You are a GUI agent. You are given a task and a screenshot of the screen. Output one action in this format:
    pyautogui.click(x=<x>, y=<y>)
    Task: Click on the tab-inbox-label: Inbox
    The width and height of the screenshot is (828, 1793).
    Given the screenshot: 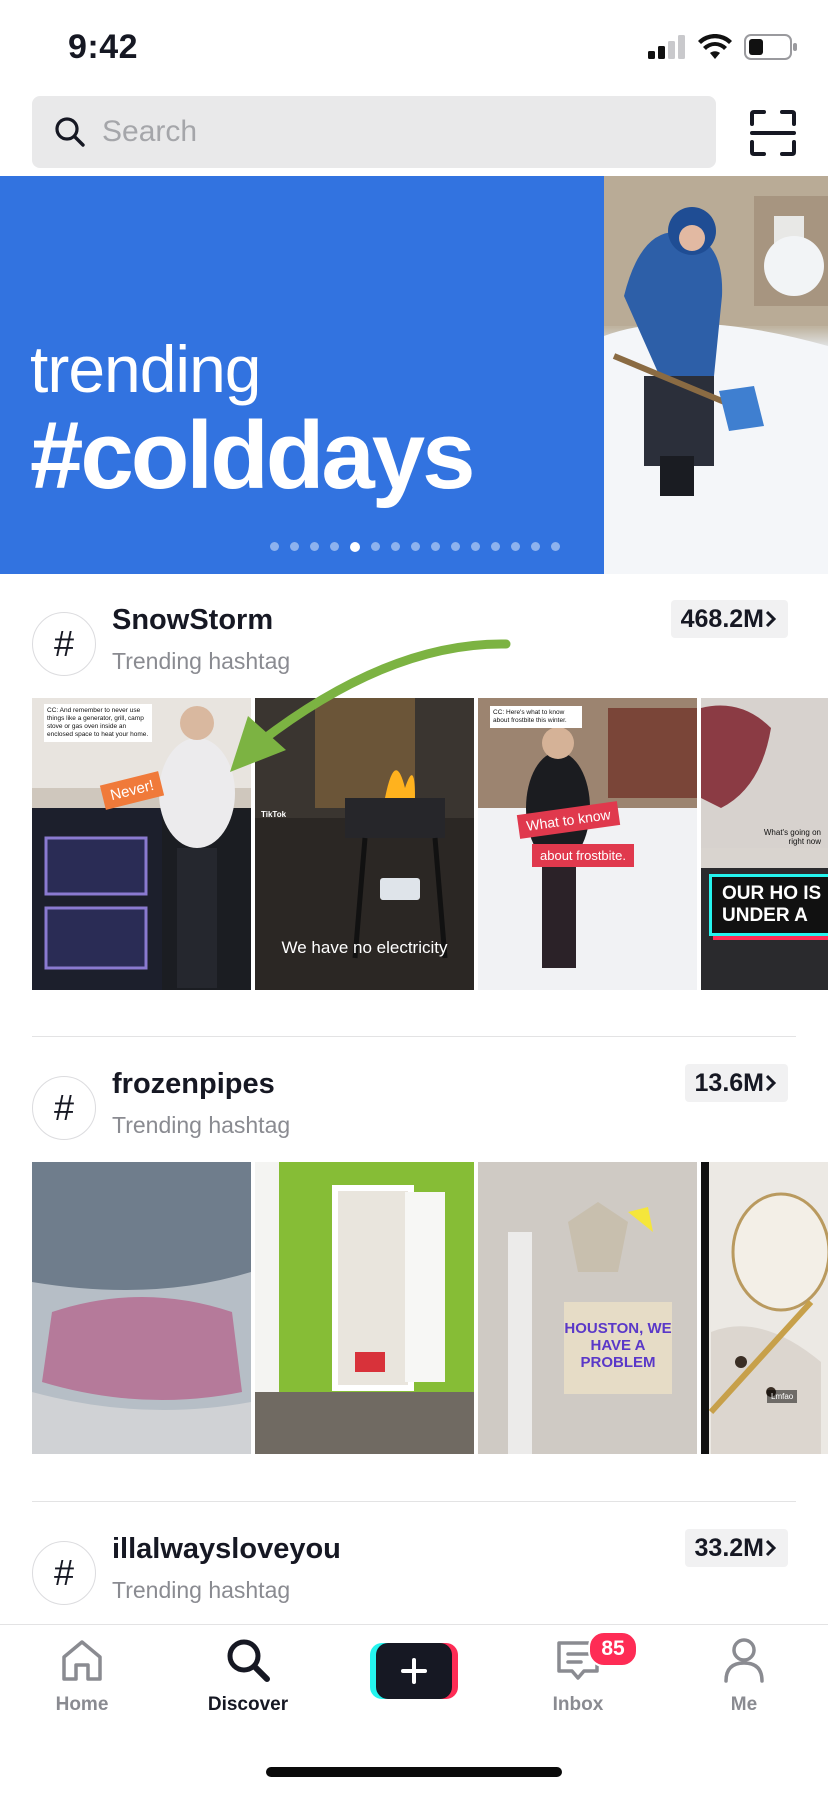 What is the action you would take?
    pyautogui.click(x=578, y=1704)
    